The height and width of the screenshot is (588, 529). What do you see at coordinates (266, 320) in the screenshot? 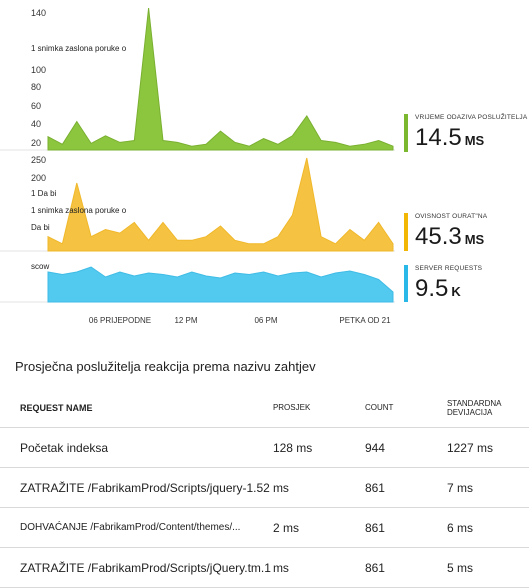
I see `x-tick: 06 PM` at bounding box center [266, 320].